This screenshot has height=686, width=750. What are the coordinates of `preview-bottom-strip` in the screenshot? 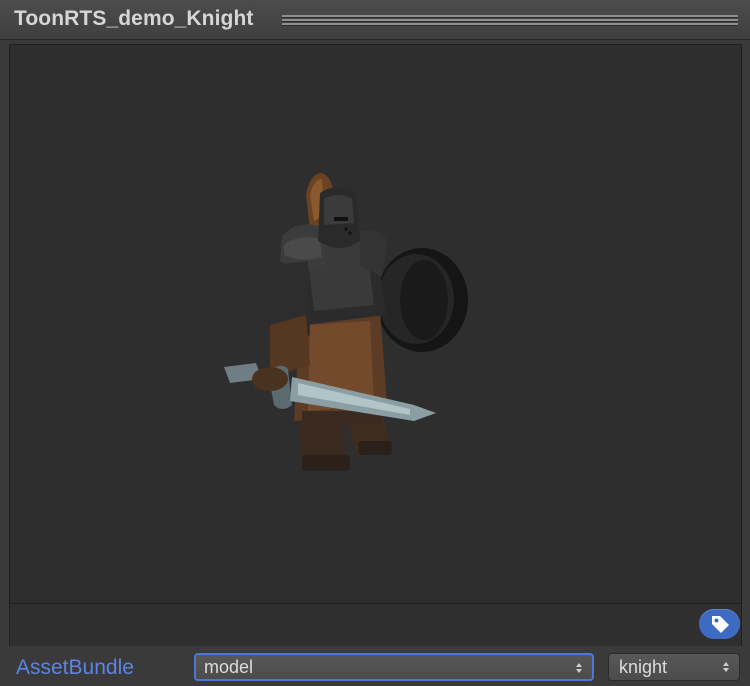 It's located at (375, 625).